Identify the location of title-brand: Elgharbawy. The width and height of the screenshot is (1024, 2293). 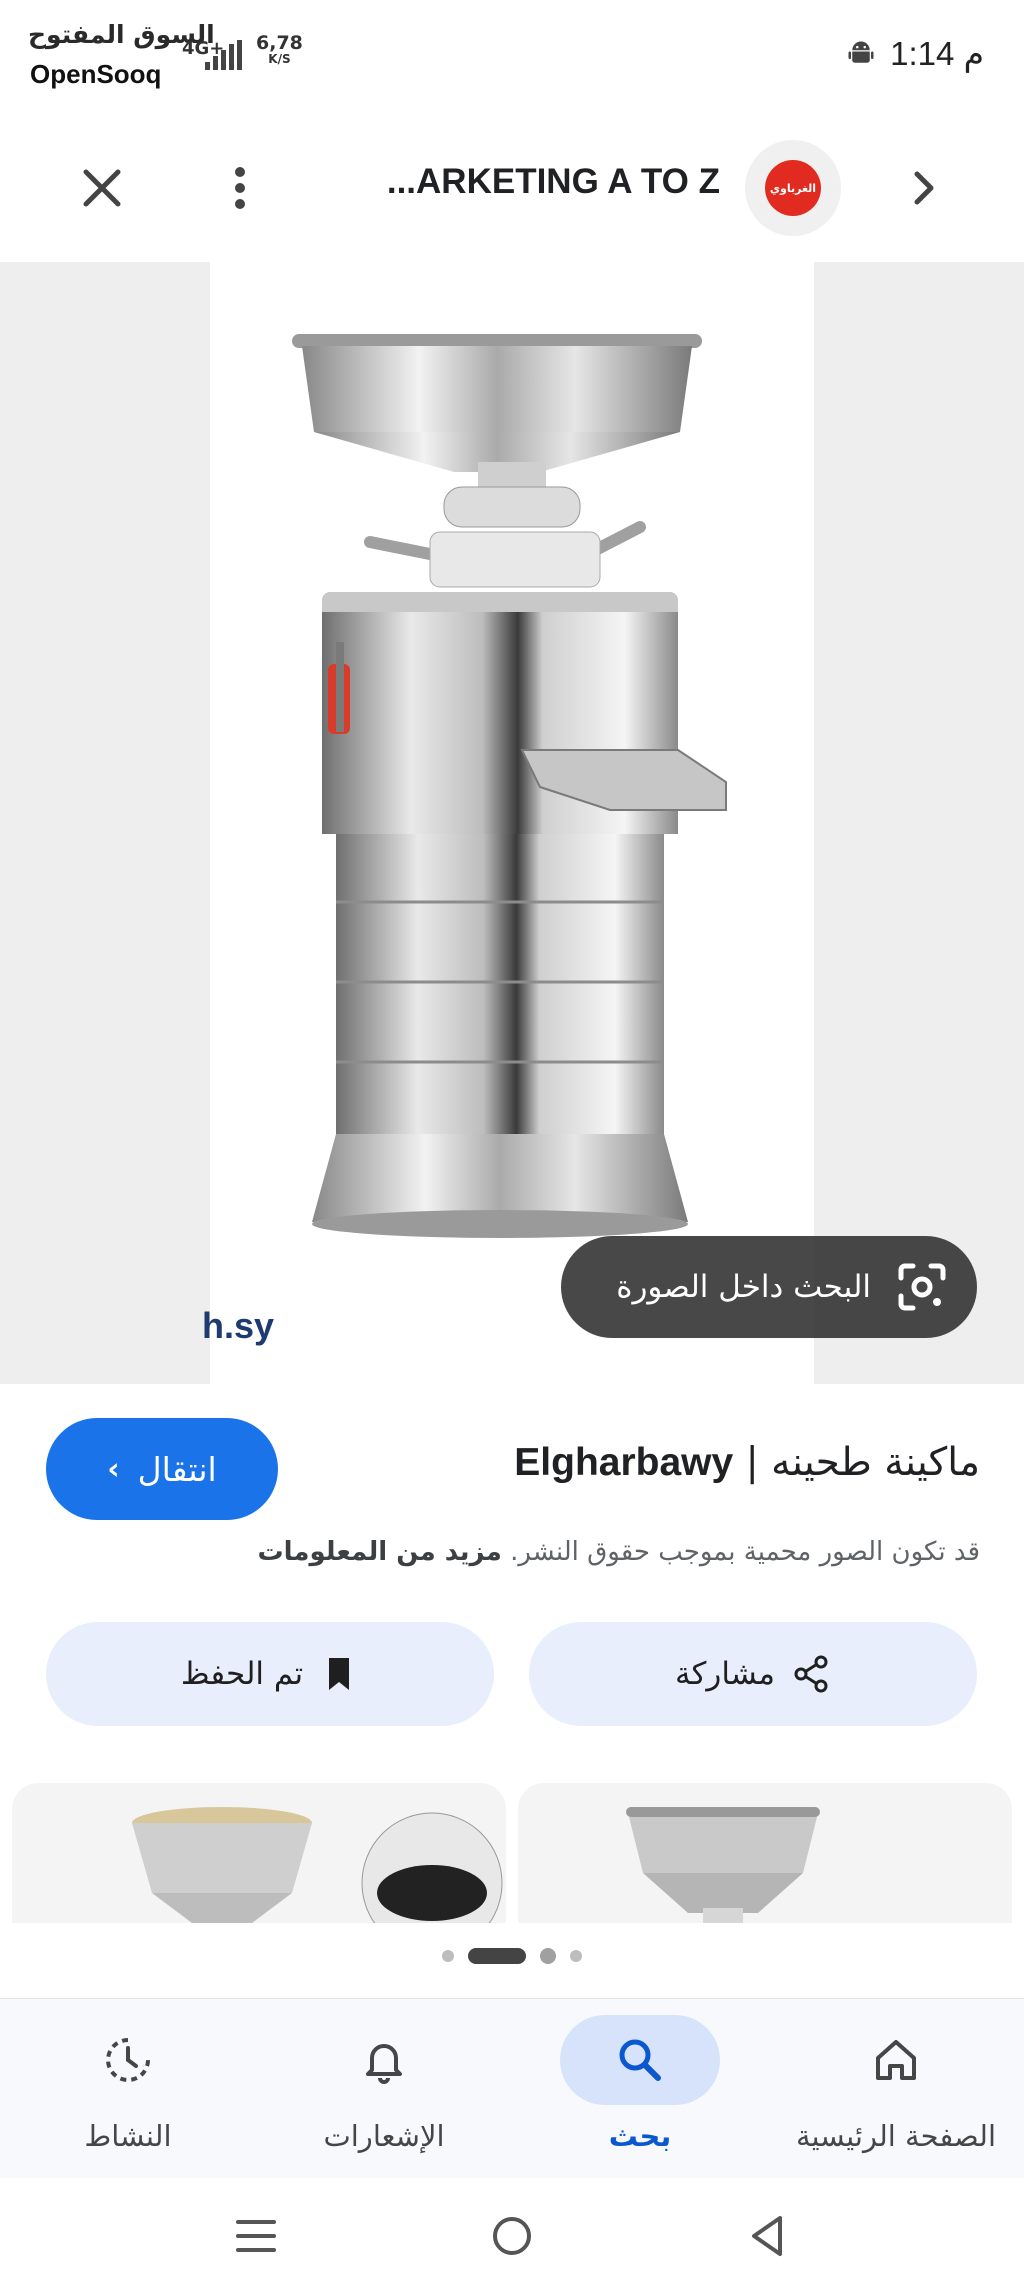
(624, 1462).